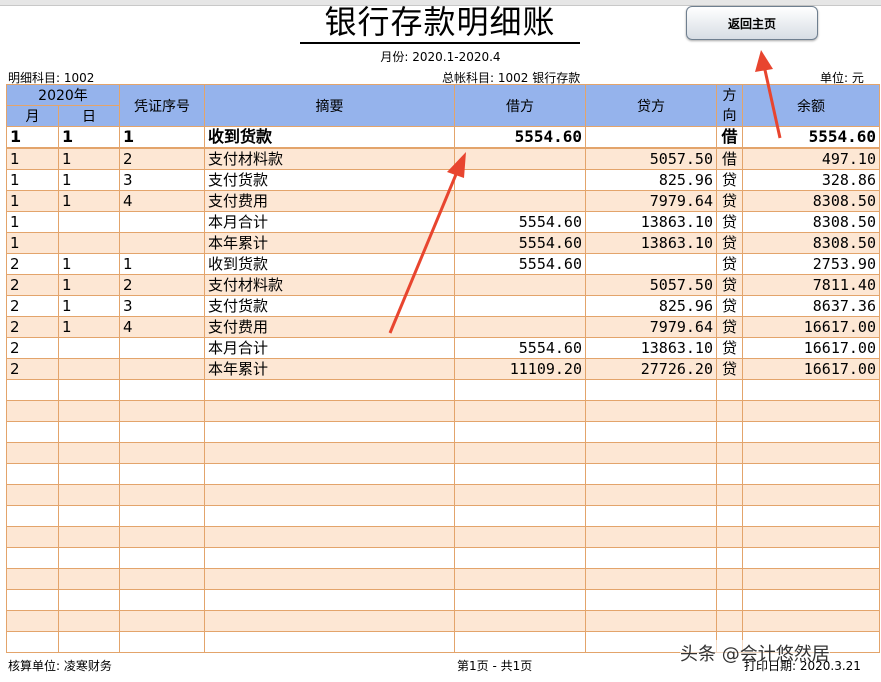 Image resolution: width=881 pixels, height=682 pixels. Describe the element at coordinates (772, 104) in the screenshot. I see `arrow-to-return-button` at that location.